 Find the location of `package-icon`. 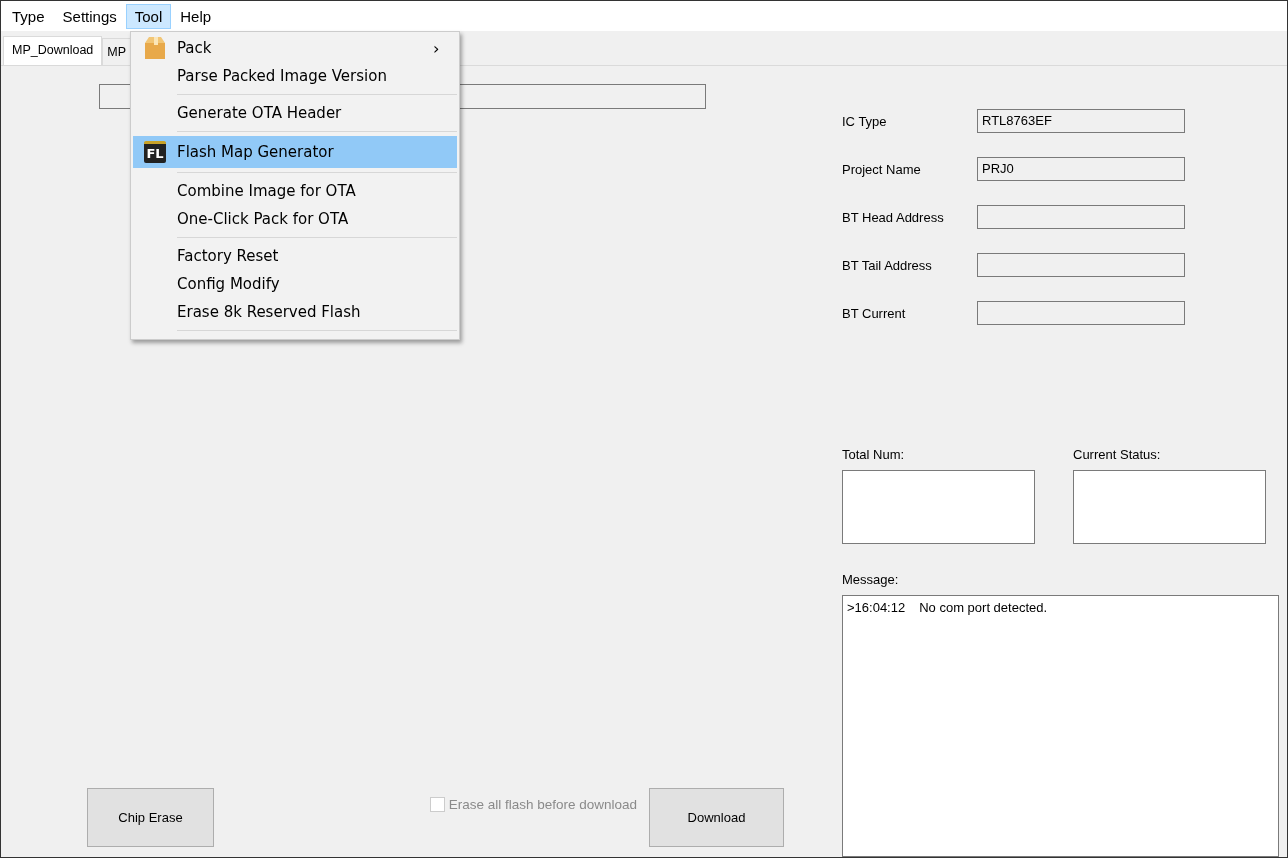

package-icon is located at coordinates (155, 48).